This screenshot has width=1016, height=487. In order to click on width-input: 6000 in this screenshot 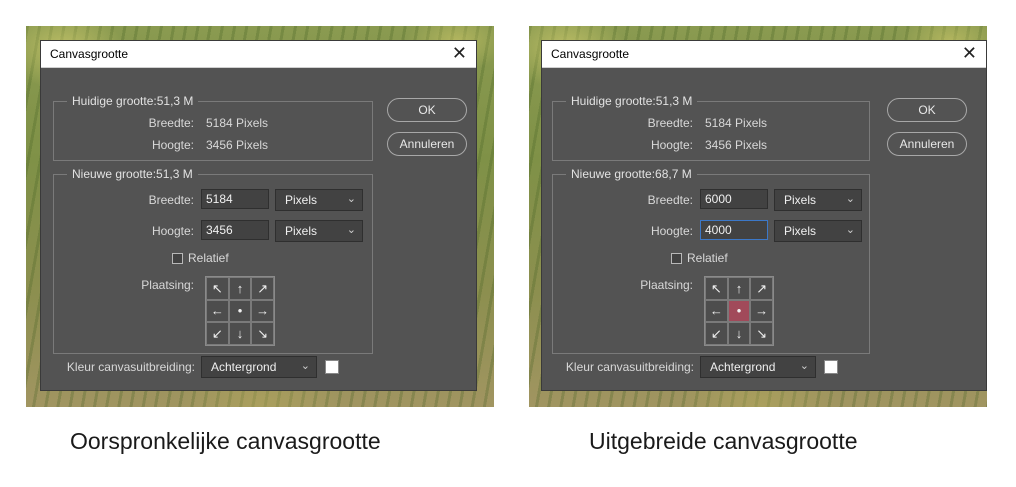, I will do `click(734, 199)`.